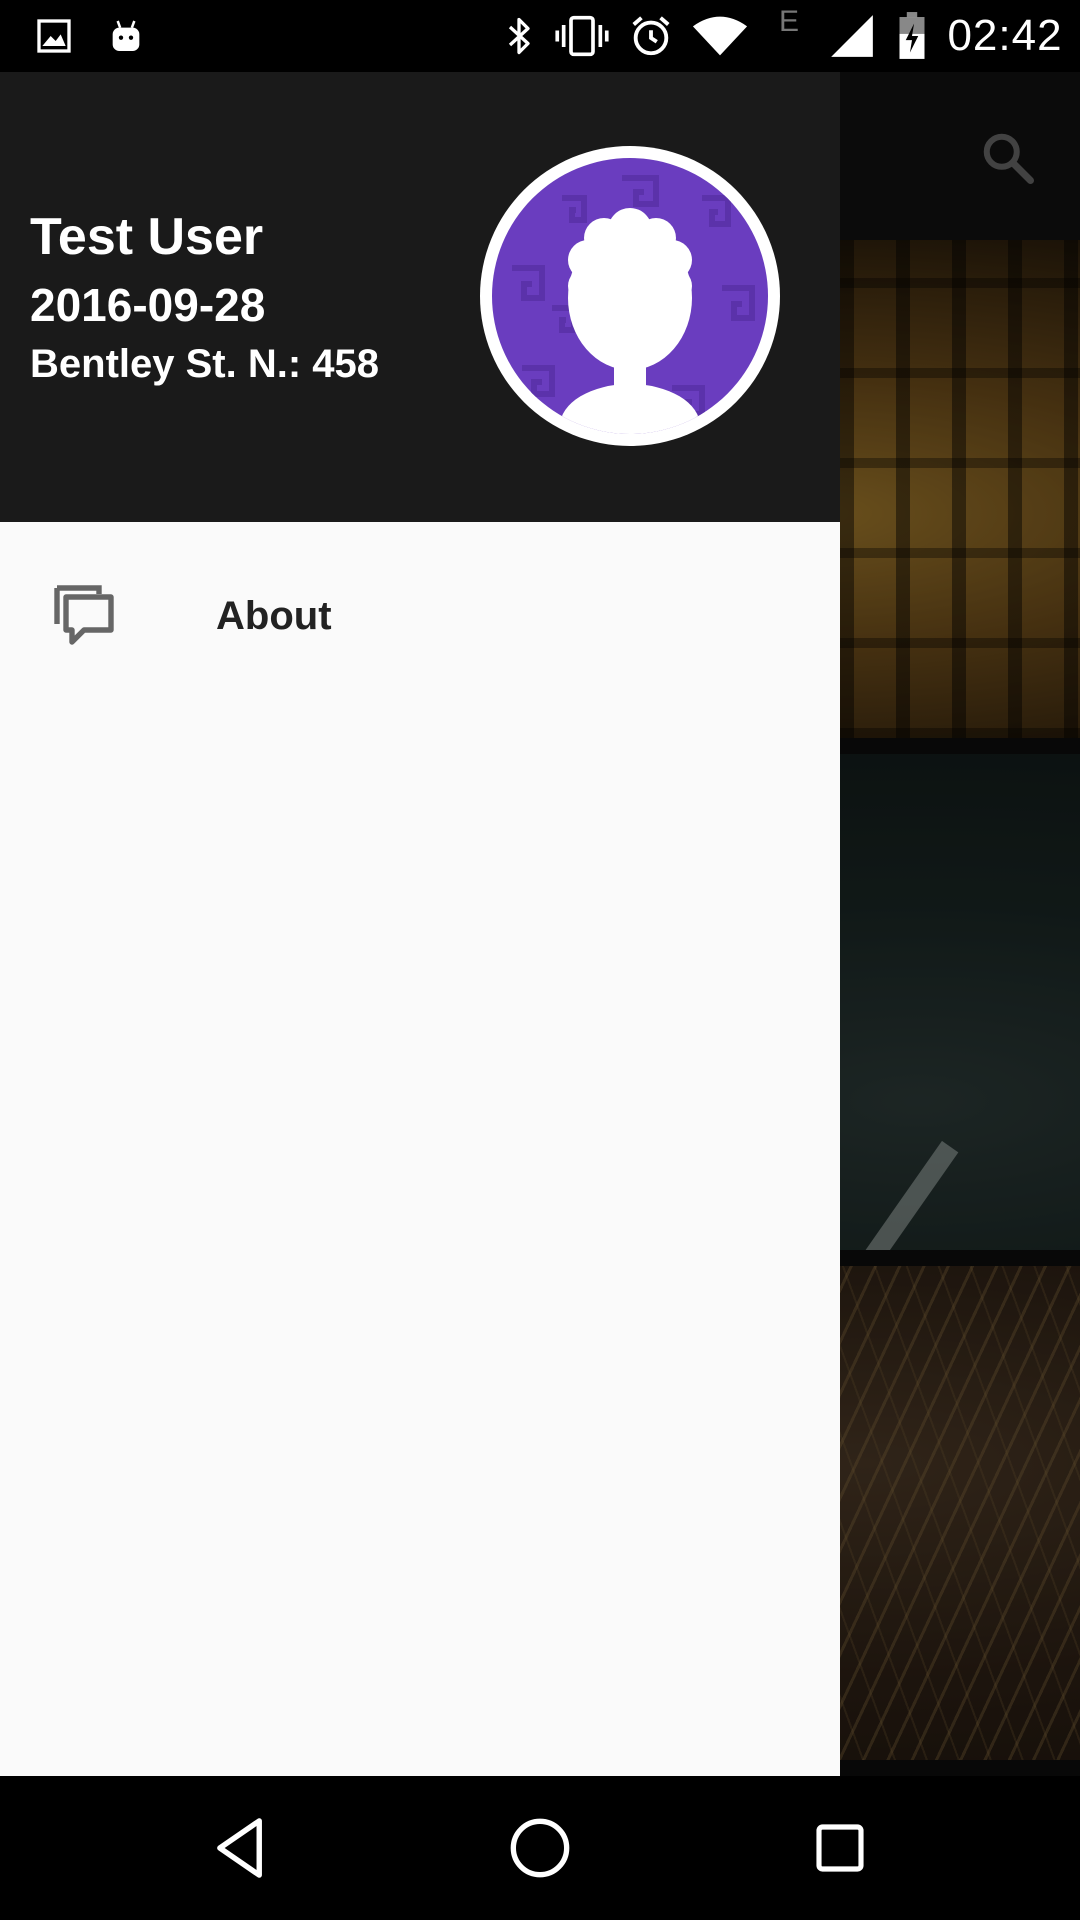 This screenshot has height=1920, width=1080. What do you see at coordinates (205, 364) in the screenshot?
I see `user-address: Bentley St. N.: 458` at bounding box center [205, 364].